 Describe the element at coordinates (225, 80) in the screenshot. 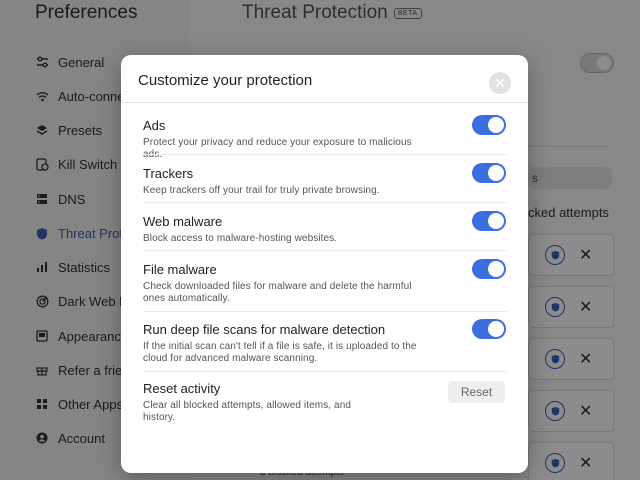

I see `dialog-title: Customize your protection` at that location.